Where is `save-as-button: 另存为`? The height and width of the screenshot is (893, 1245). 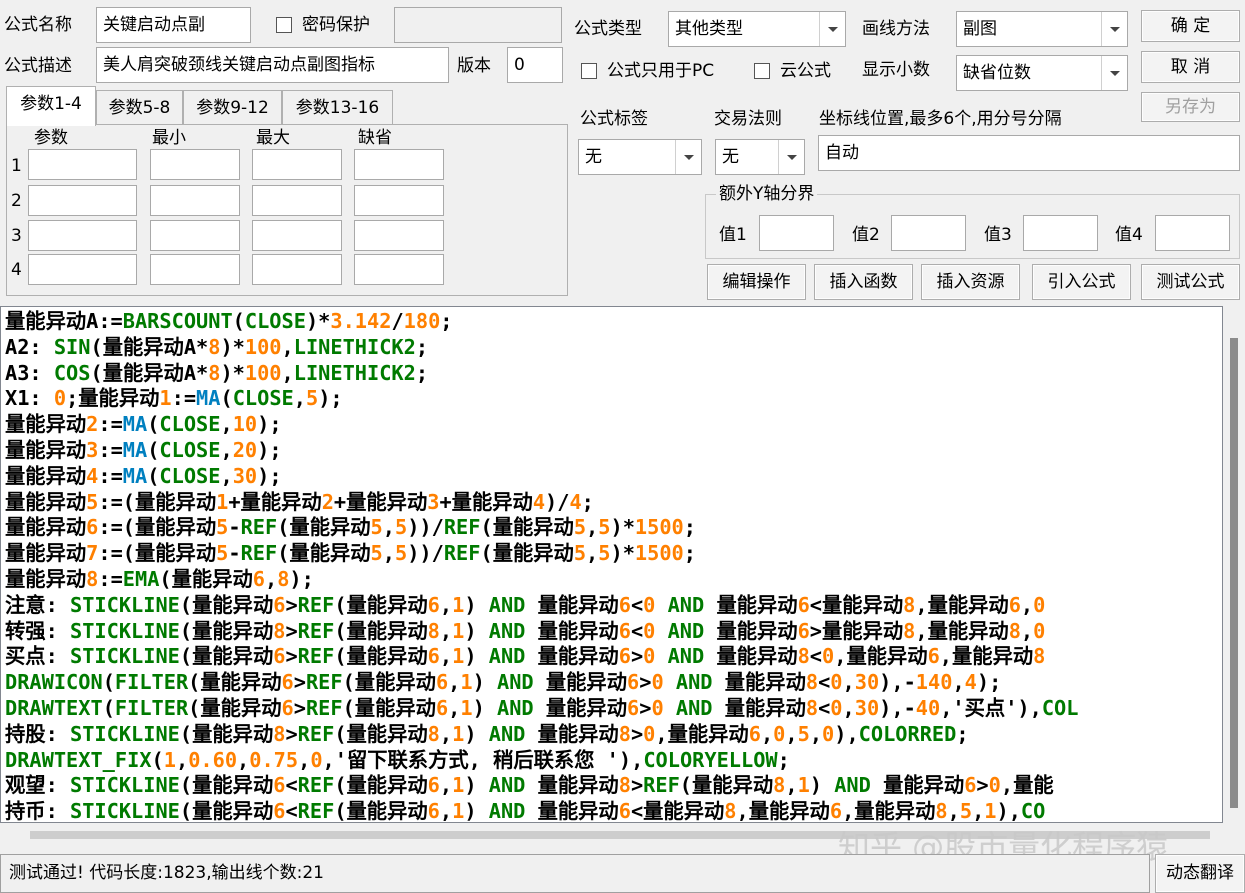
save-as-button: 另存为 is located at coordinates (1190, 107).